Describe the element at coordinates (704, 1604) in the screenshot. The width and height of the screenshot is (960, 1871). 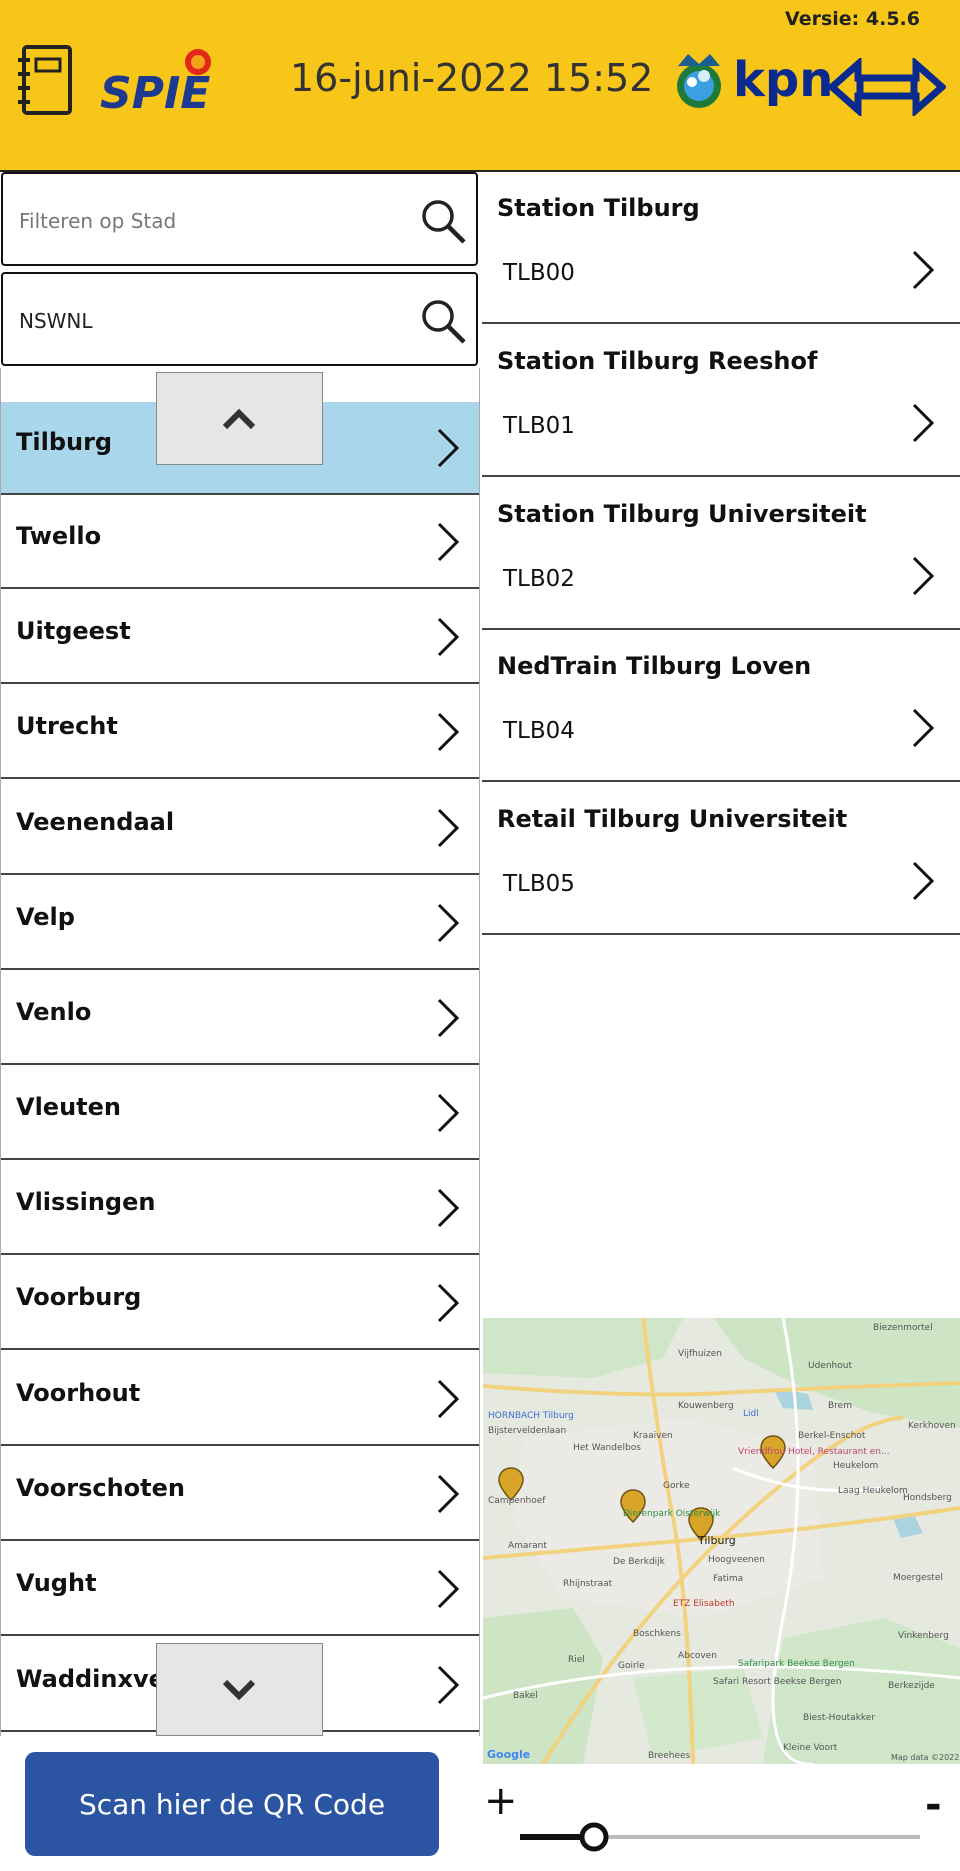
I see `map-label: ETZ Elisabeth` at that location.